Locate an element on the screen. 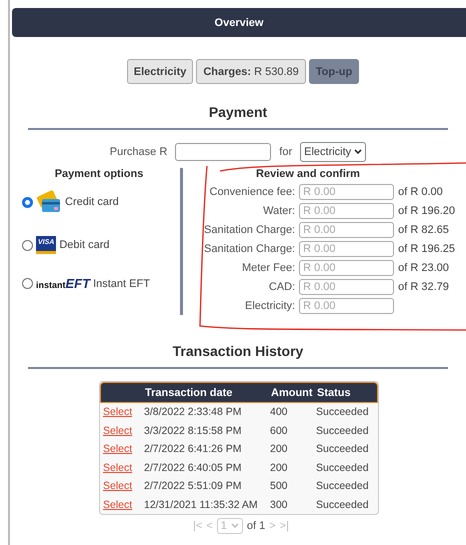 This screenshot has height=545, width=466. for-label: for is located at coordinates (285, 152).